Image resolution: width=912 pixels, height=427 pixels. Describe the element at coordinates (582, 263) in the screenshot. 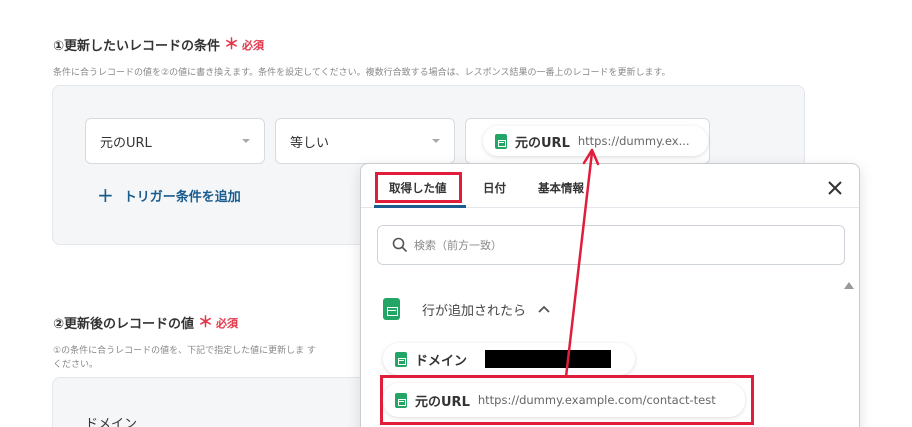

I see `annotation-arrow` at that location.